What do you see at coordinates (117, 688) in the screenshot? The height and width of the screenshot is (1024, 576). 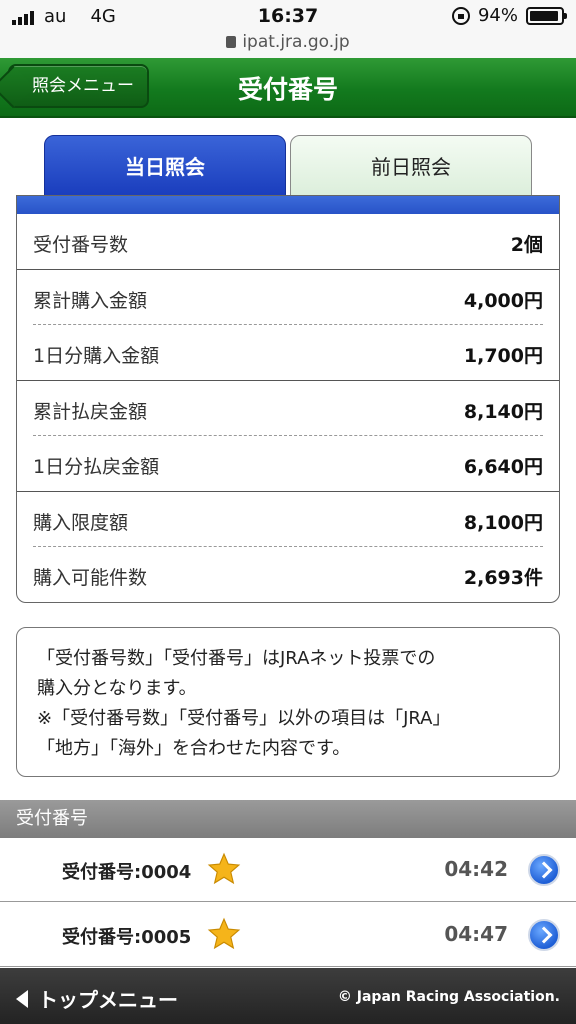 I see `notice-line: 購入分となります。` at bounding box center [117, 688].